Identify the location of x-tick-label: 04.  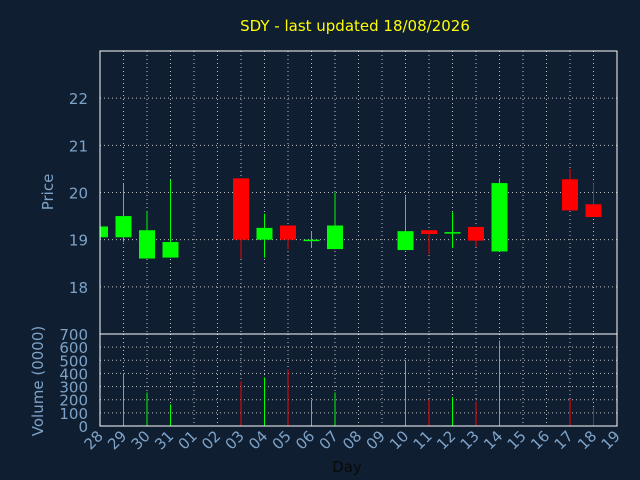
(258, 440).